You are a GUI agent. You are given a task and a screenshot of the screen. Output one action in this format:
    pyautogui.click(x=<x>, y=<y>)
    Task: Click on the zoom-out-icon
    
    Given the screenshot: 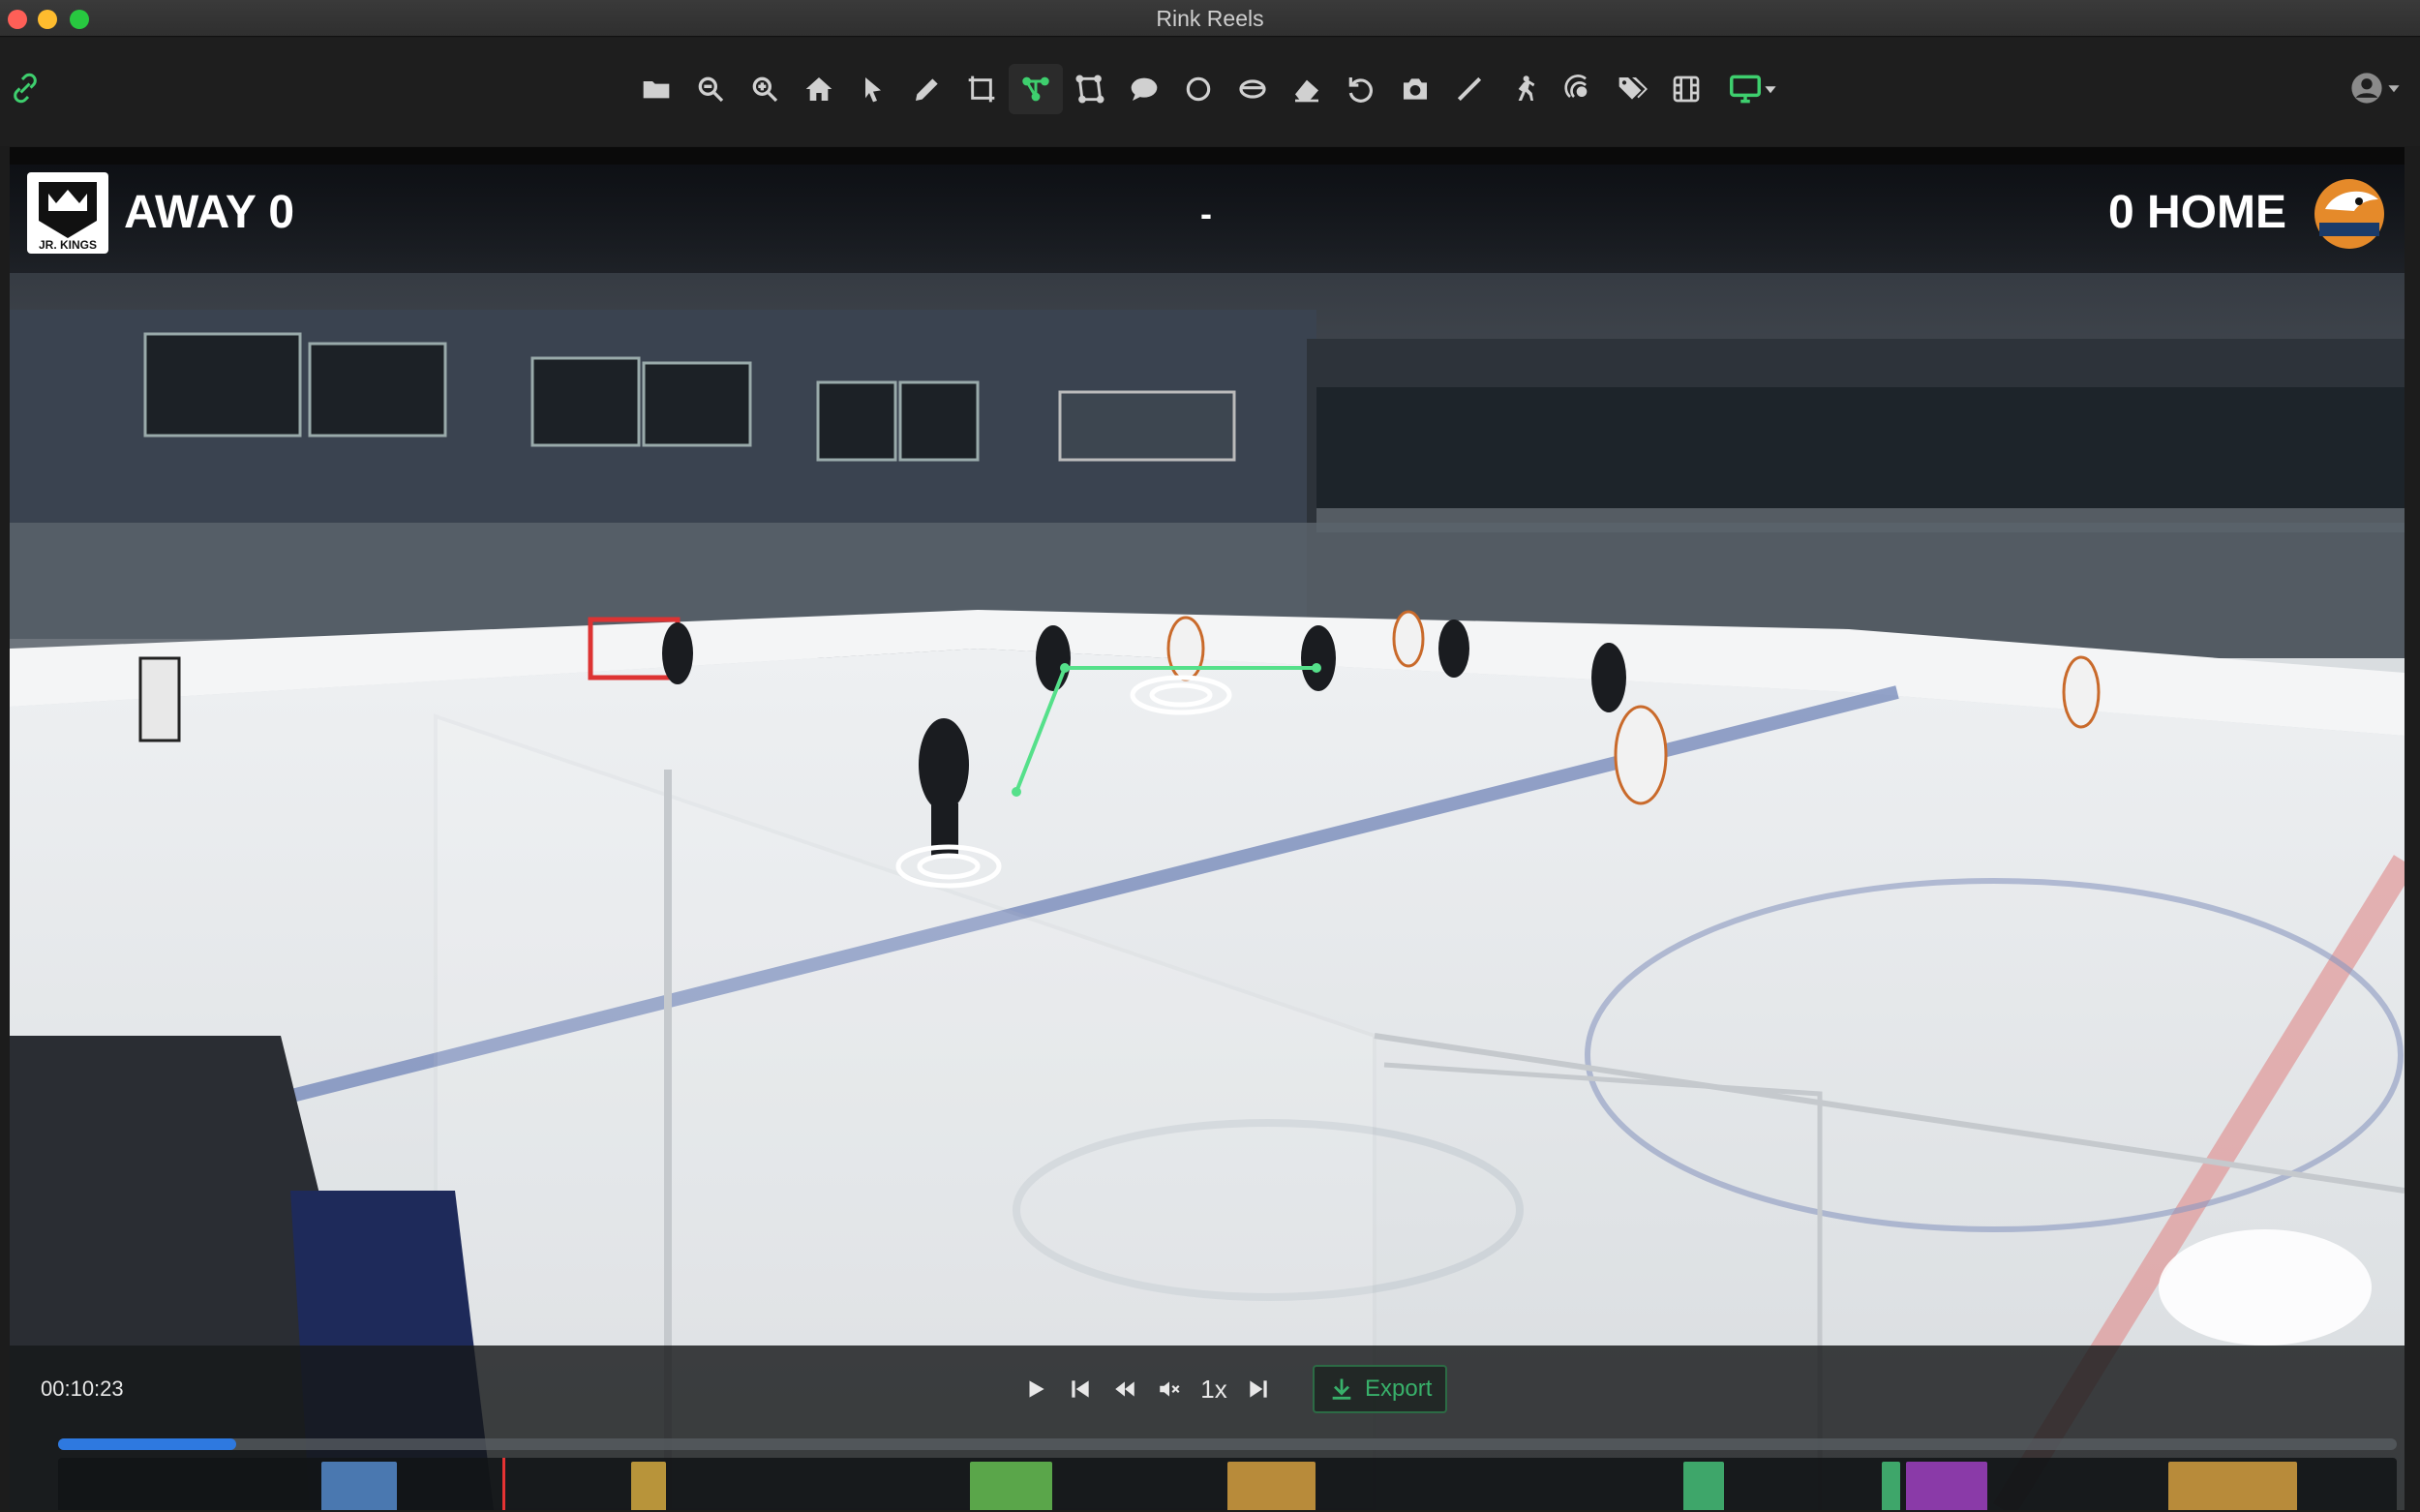 What is the action you would take?
    pyautogui.click(x=710, y=89)
    